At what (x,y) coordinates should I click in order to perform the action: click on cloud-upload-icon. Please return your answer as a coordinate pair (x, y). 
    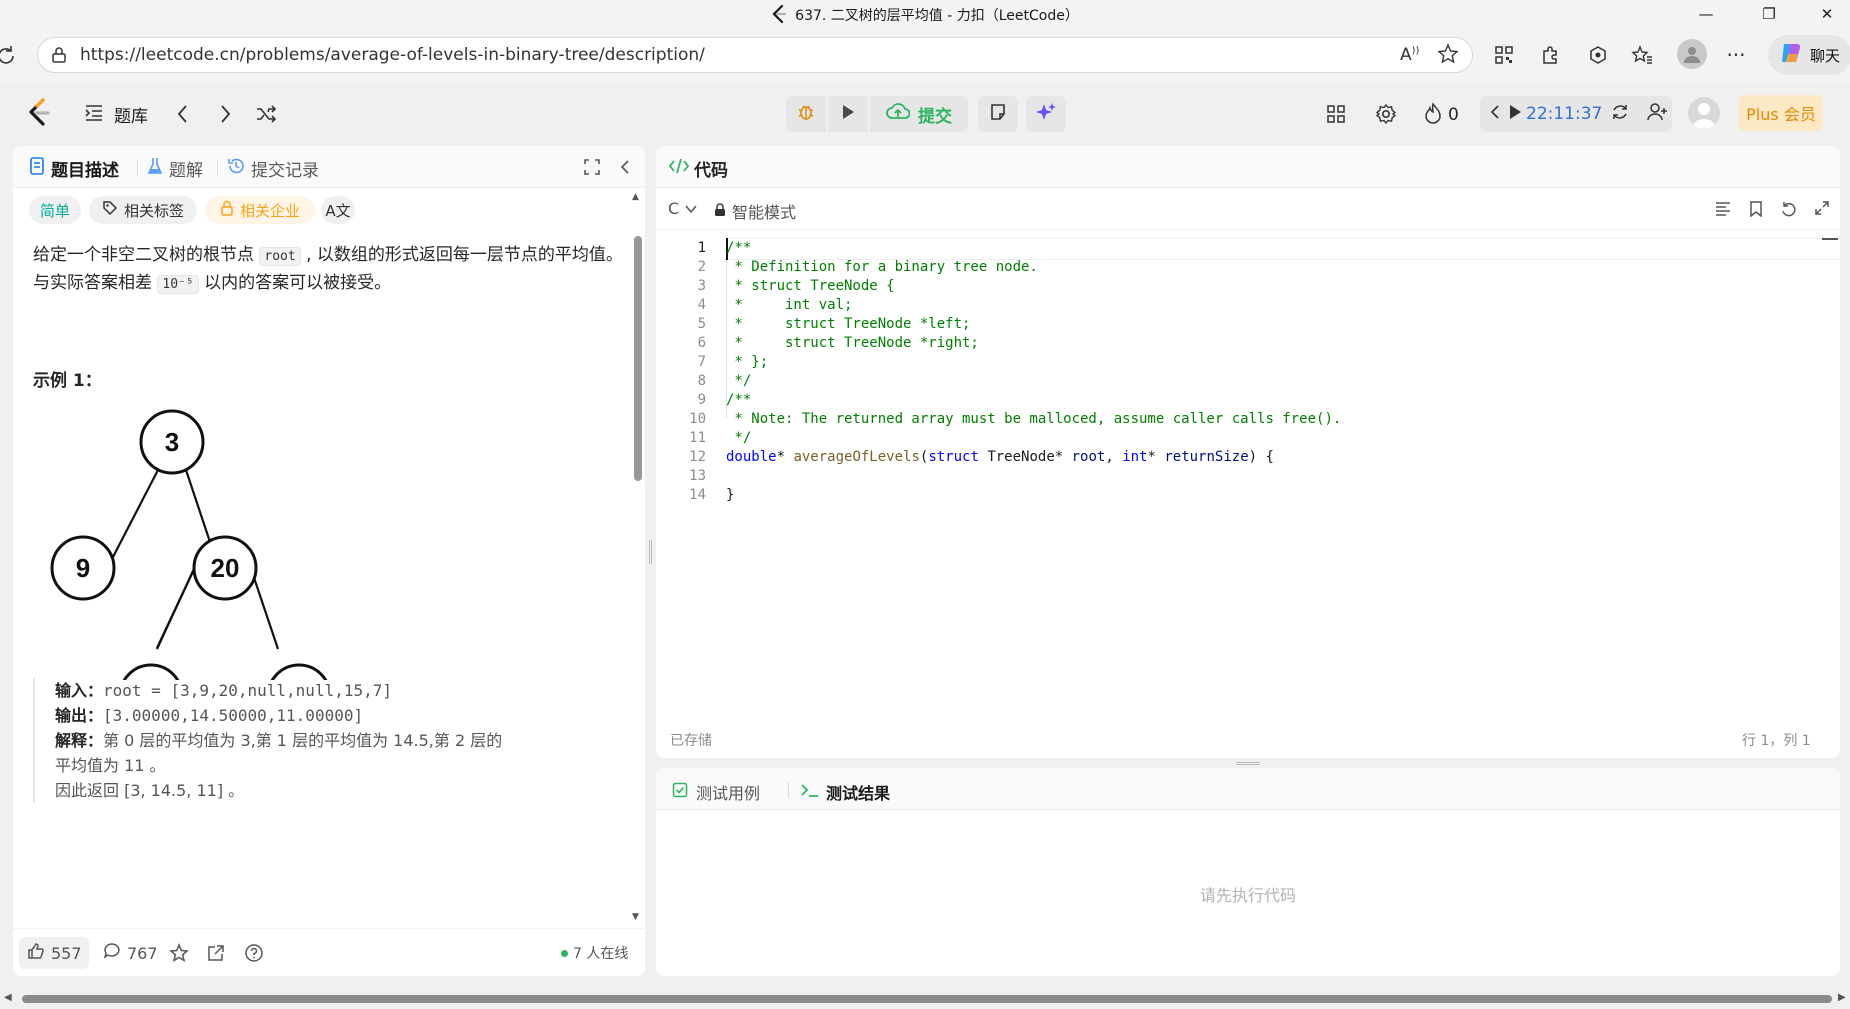
    Looking at the image, I should click on (898, 114).